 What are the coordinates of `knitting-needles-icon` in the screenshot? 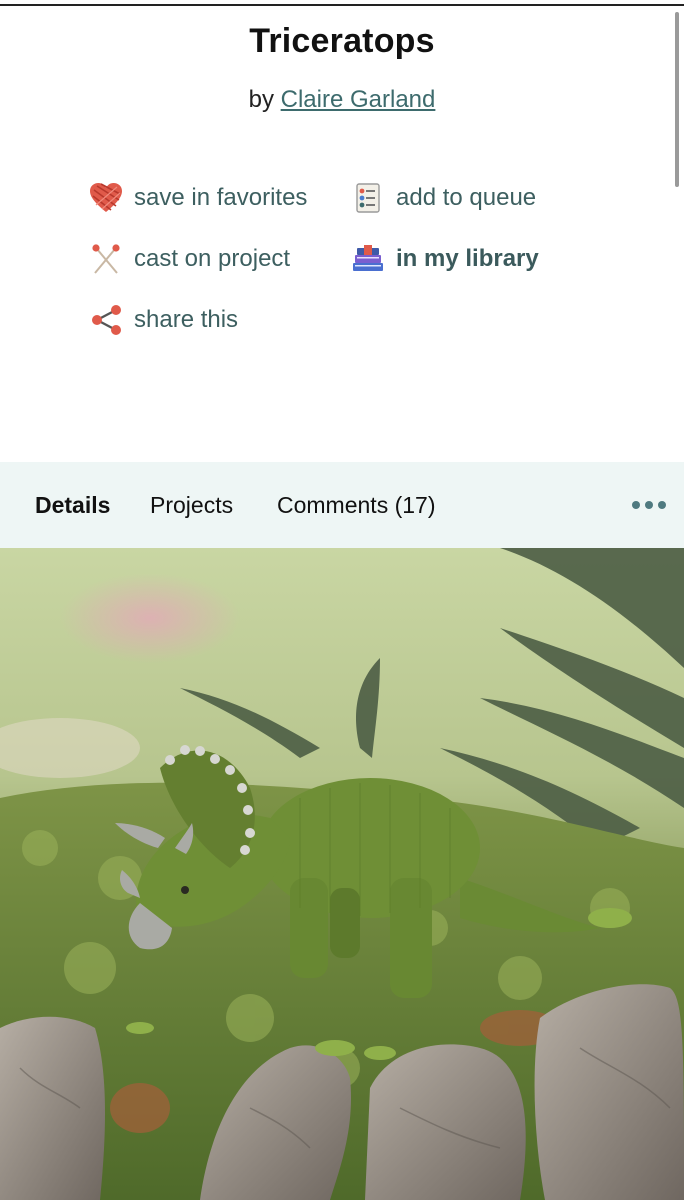 It's located at (106, 259).